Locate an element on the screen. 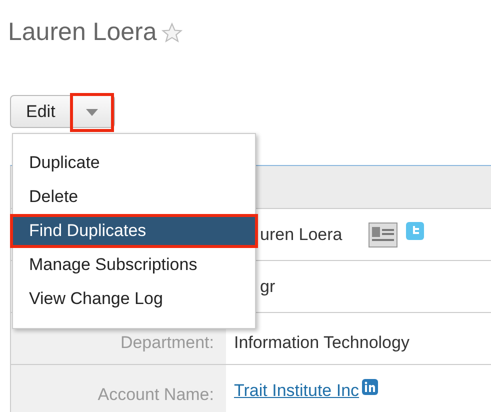 Image resolution: width=491 pixels, height=412 pixels. dropdown-toggle is located at coordinates (92, 112).